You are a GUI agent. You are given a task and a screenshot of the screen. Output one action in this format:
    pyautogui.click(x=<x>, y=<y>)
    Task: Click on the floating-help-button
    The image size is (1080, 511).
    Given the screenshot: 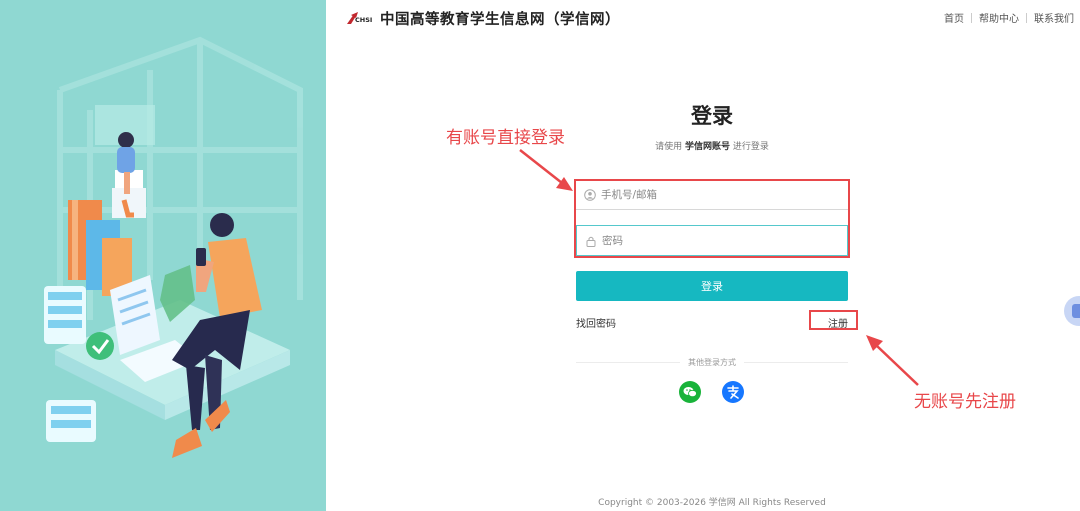 What is the action you would take?
    pyautogui.click(x=1072, y=311)
    